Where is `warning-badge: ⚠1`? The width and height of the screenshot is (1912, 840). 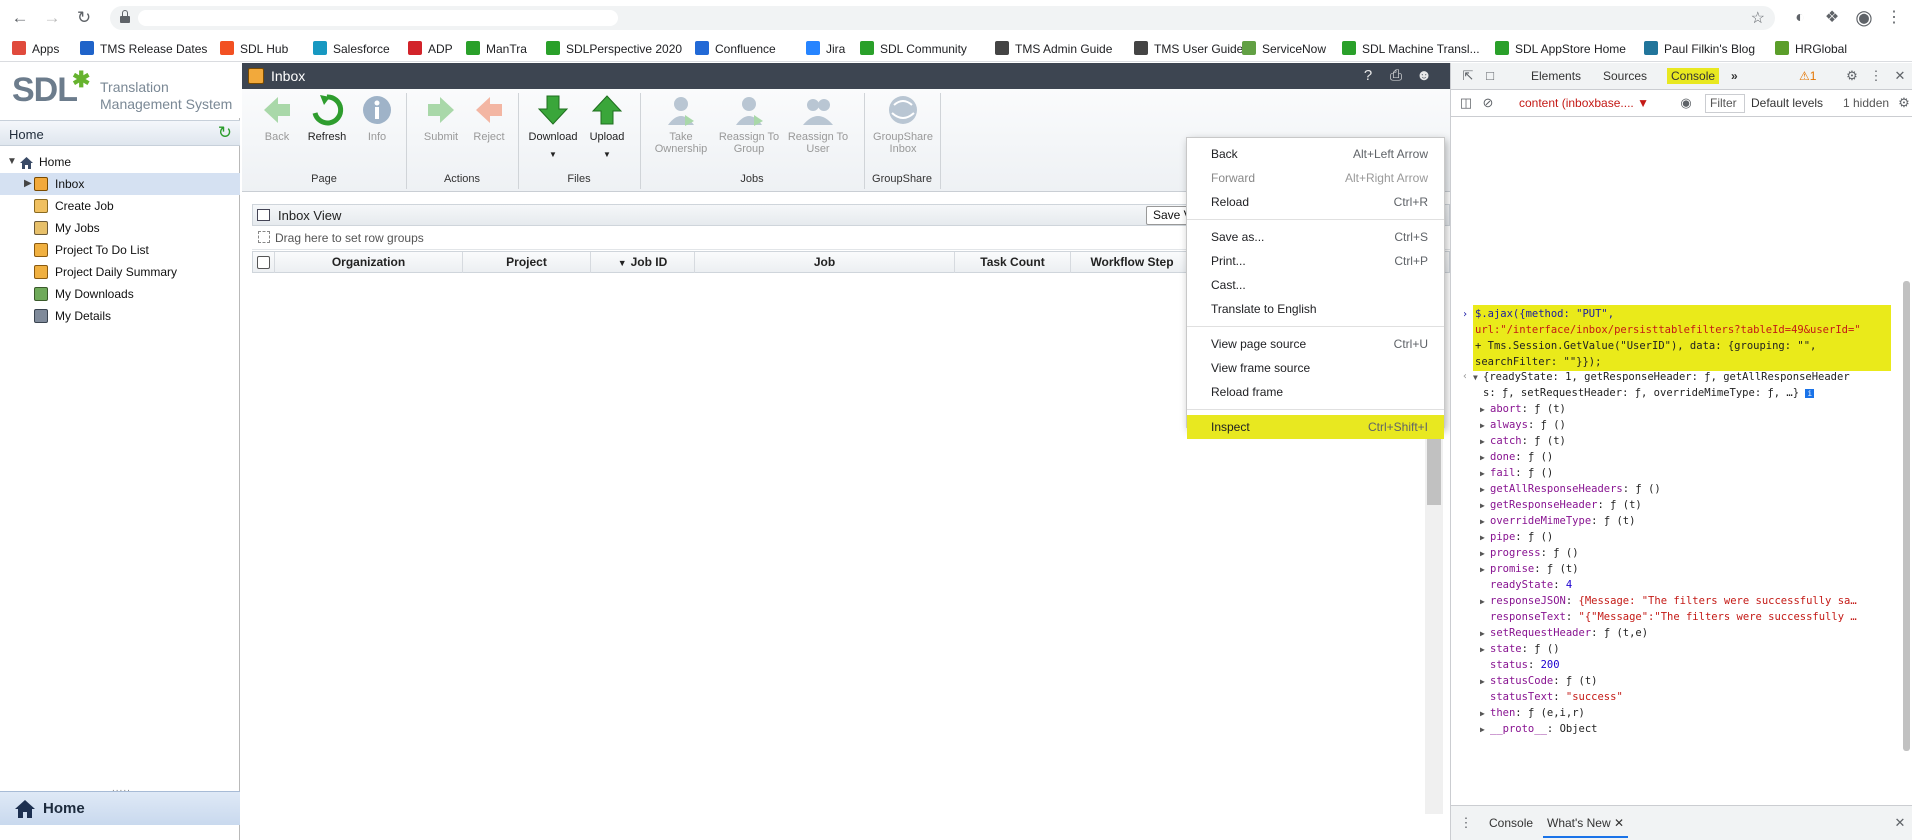 warning-badge: ⚠1 is located at coordinates (1807, 76).